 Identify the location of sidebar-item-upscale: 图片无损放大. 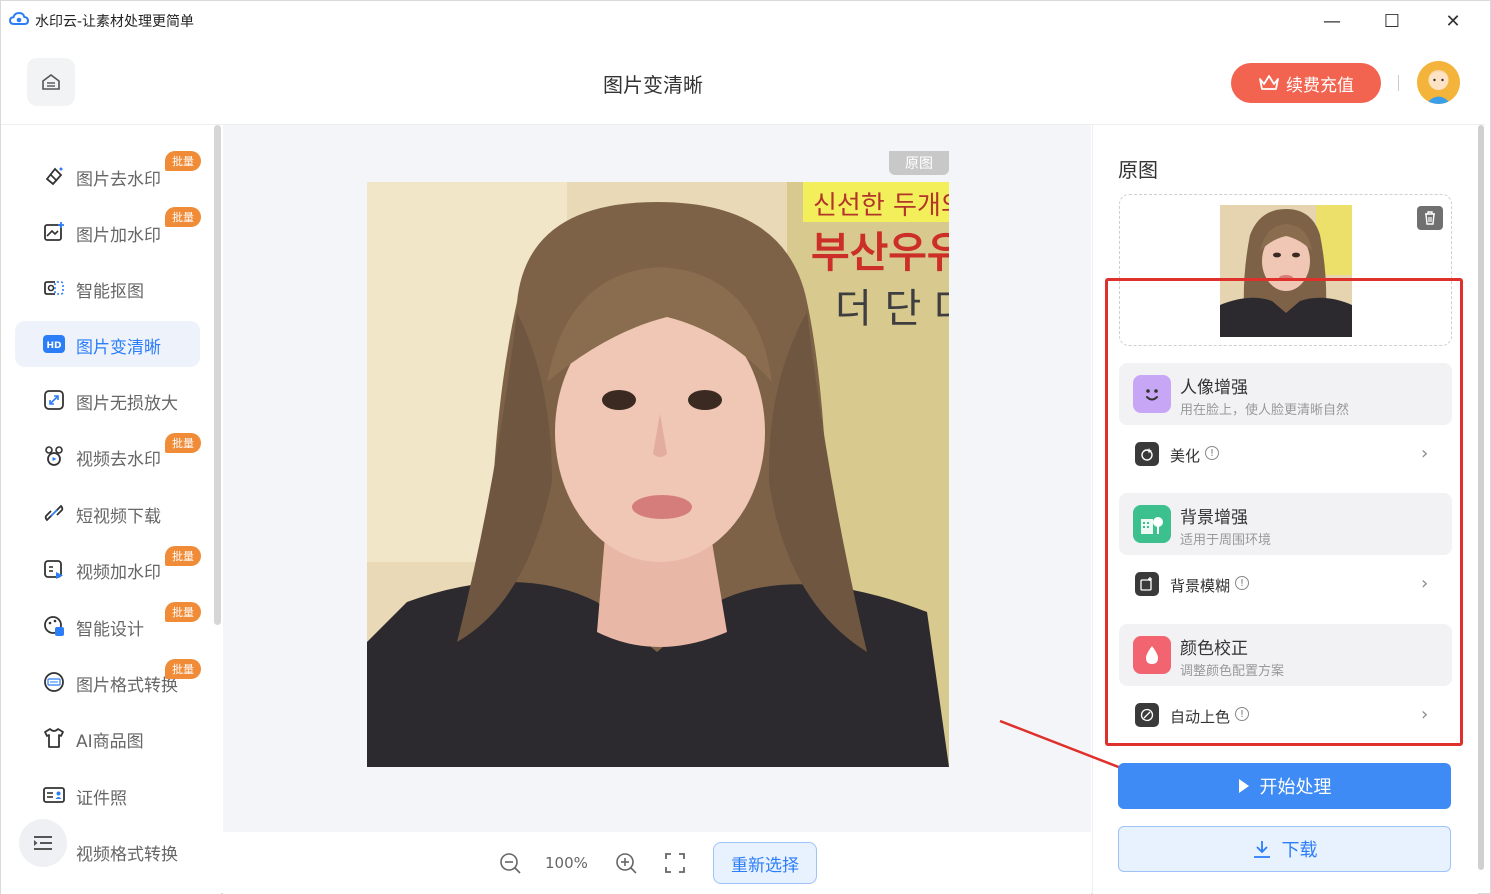
(107, 400).